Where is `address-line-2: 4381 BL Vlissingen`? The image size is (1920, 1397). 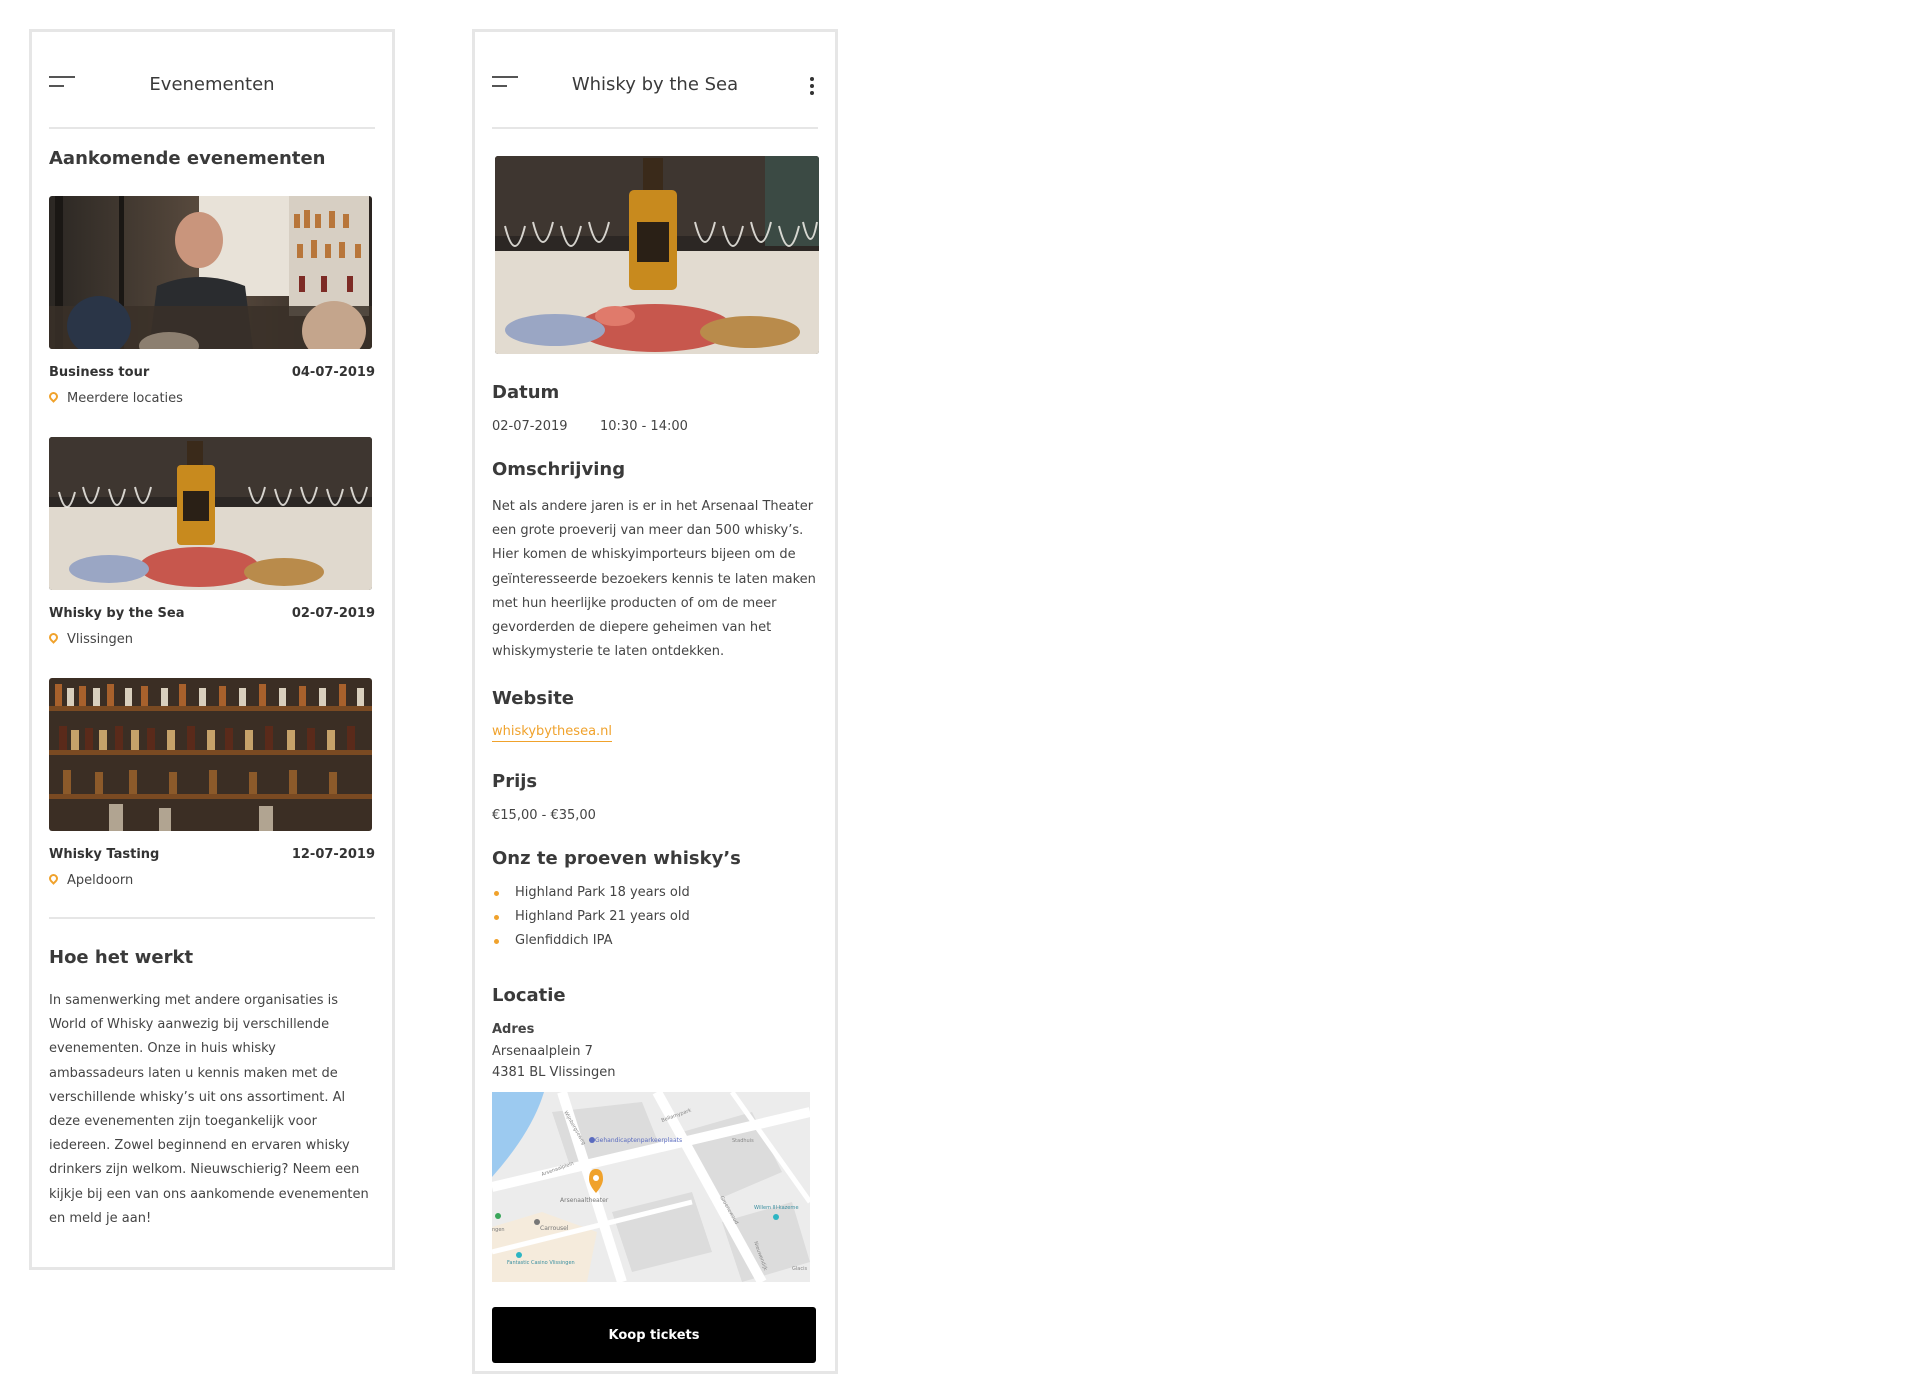
address-line-2: 4381 BL Vlissingen is located at coordinates (554, 1072).